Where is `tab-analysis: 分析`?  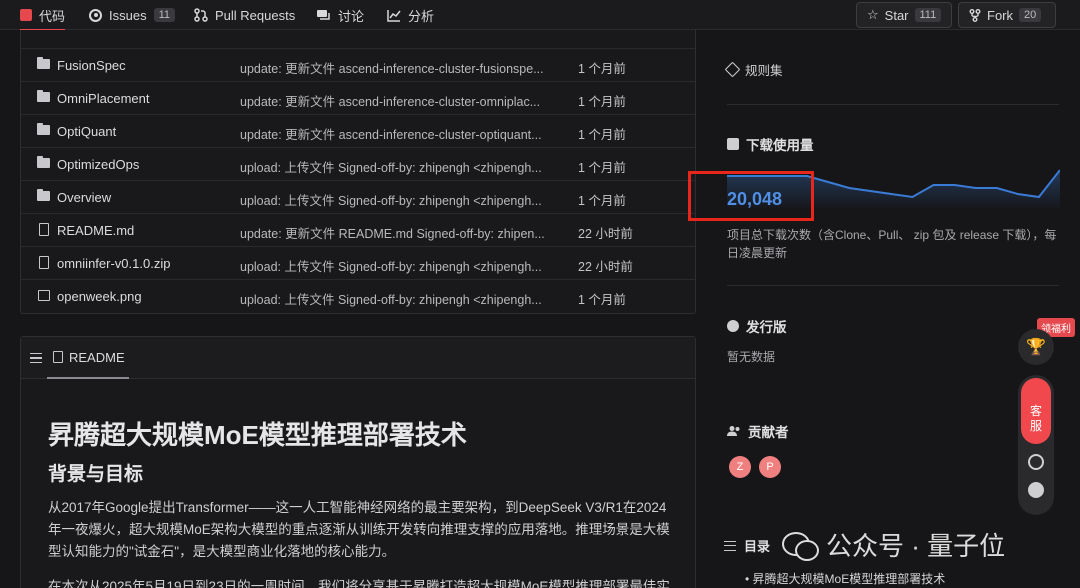 tab-analysis: 分析 is located at coordinates (410, 15).